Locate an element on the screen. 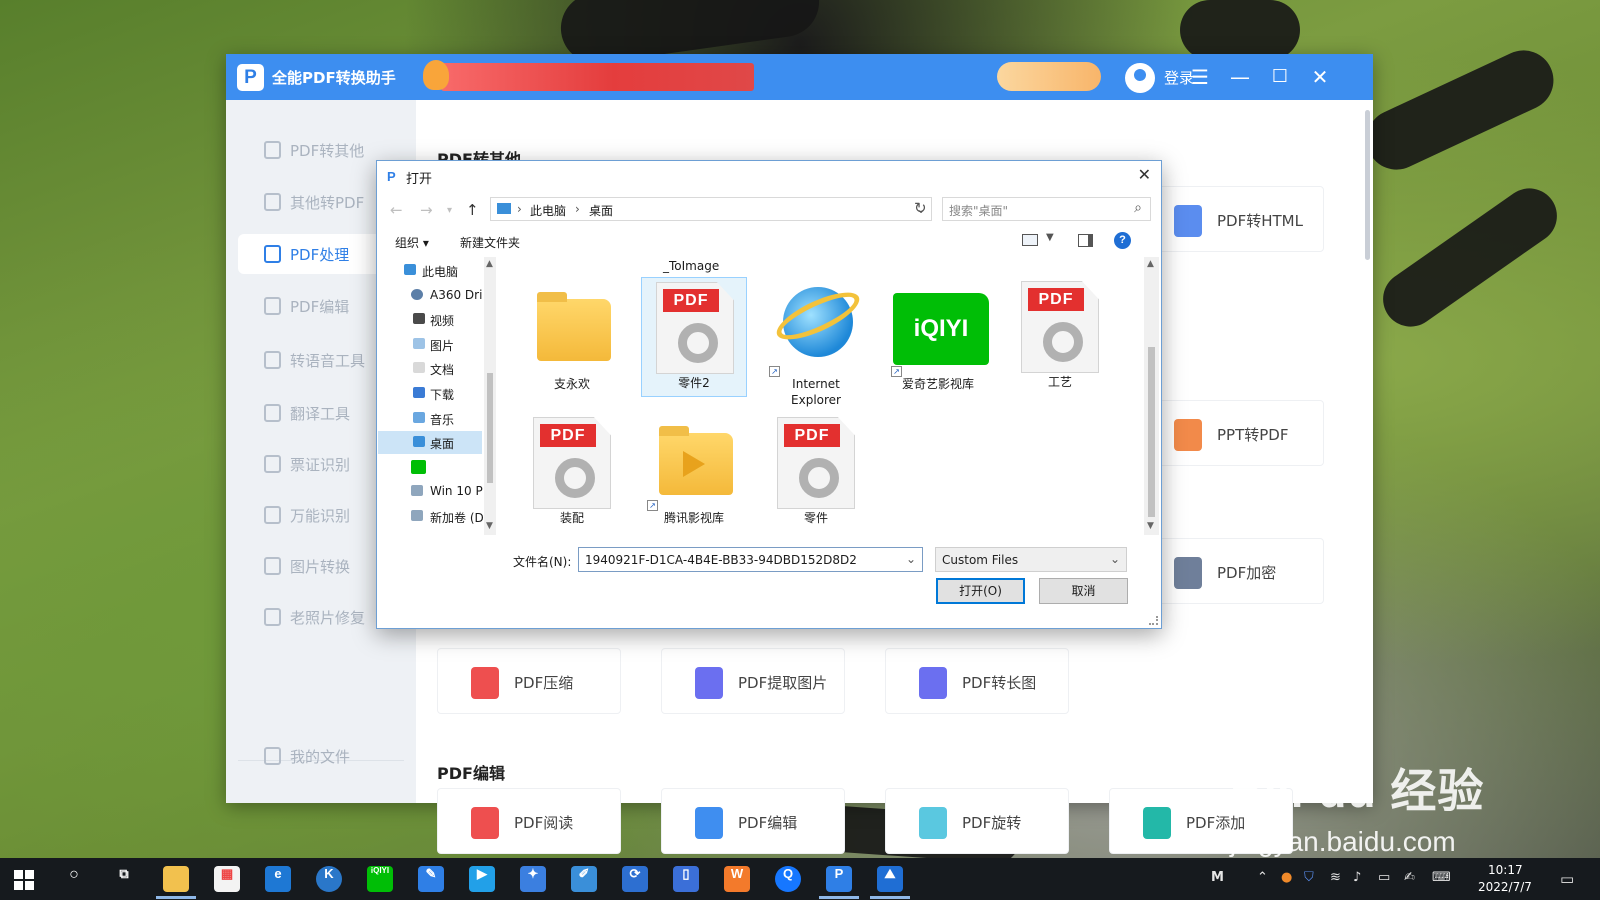 This screenshot has height=900, width=1600. help-icon: ? is located at coordinates (1122, 240).